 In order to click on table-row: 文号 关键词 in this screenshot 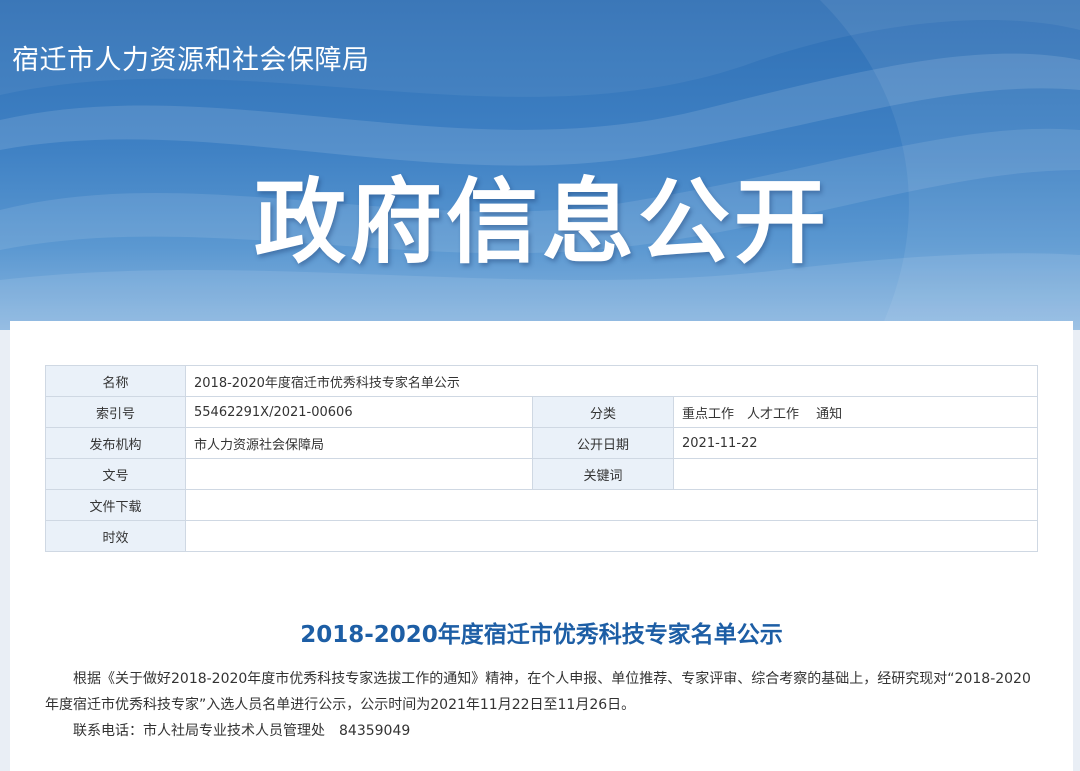, I will do `click(541, 474)`.